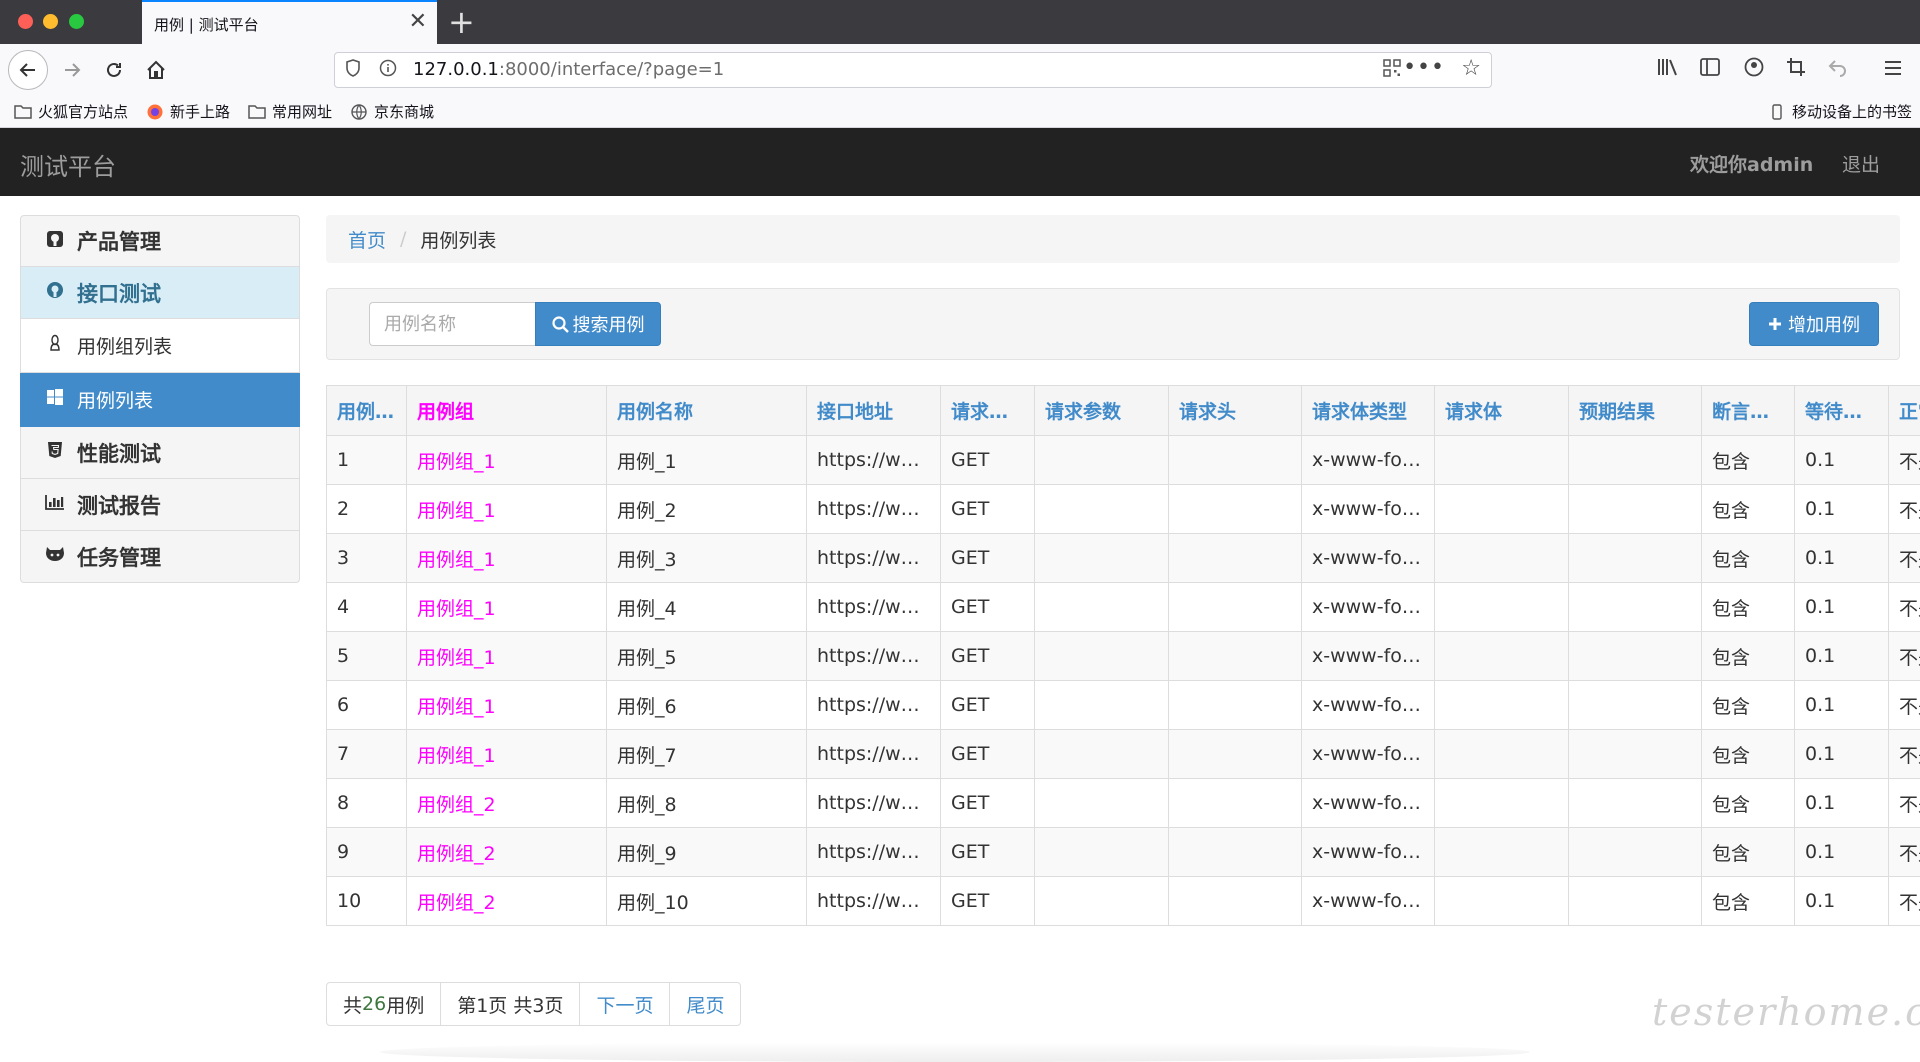  What do you see at coordinates (366, 656) in the screenshot?
I see `table-cell: 5` at bounding box center [366, 656].